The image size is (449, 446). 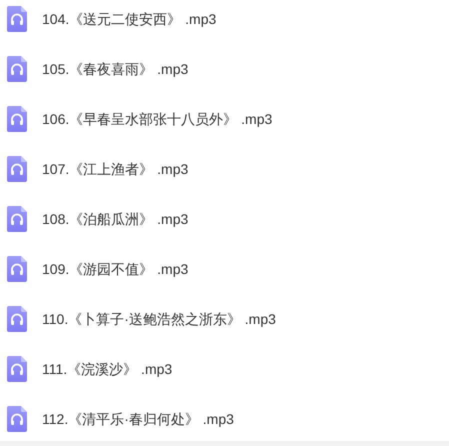 What do you see at coordinates (129, 19) in the screenshot?
I see `file-name: 104.《送元二使安西》 .mp3` at bounding box center [129, 19].